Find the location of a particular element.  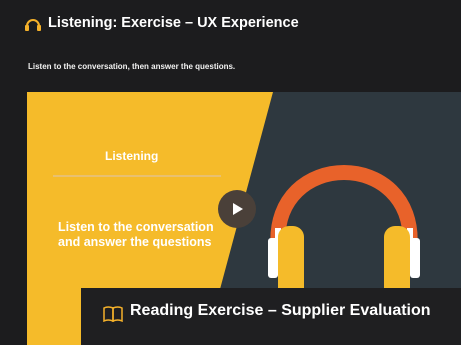

video-divider is located at coordinates (137, 176).